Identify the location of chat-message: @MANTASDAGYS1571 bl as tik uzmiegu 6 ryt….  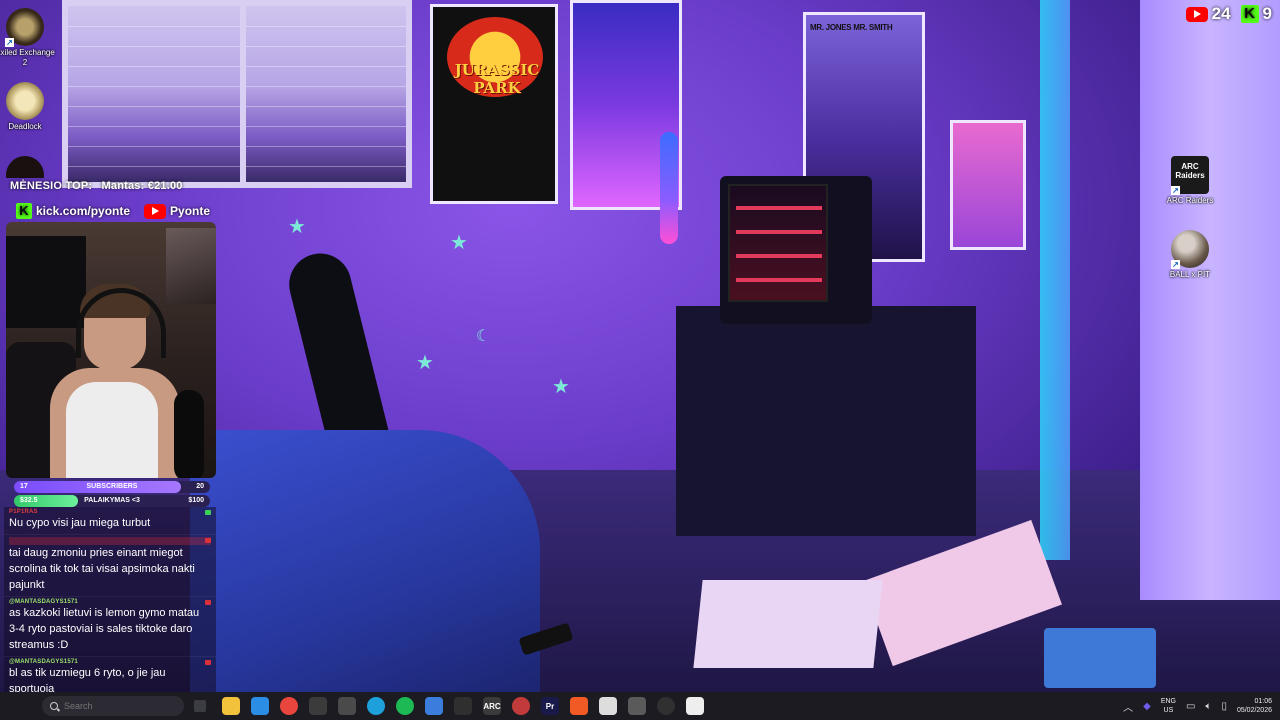
(110, 675).